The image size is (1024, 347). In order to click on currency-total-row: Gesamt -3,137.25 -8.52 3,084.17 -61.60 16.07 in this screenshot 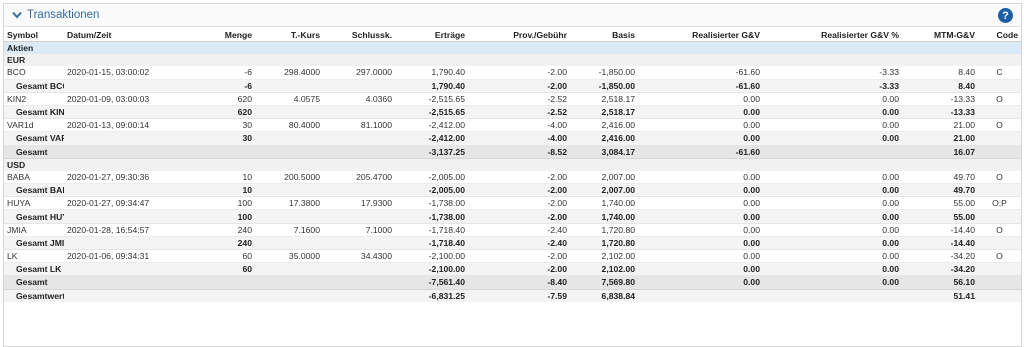, I will do `click(512, 152)`.